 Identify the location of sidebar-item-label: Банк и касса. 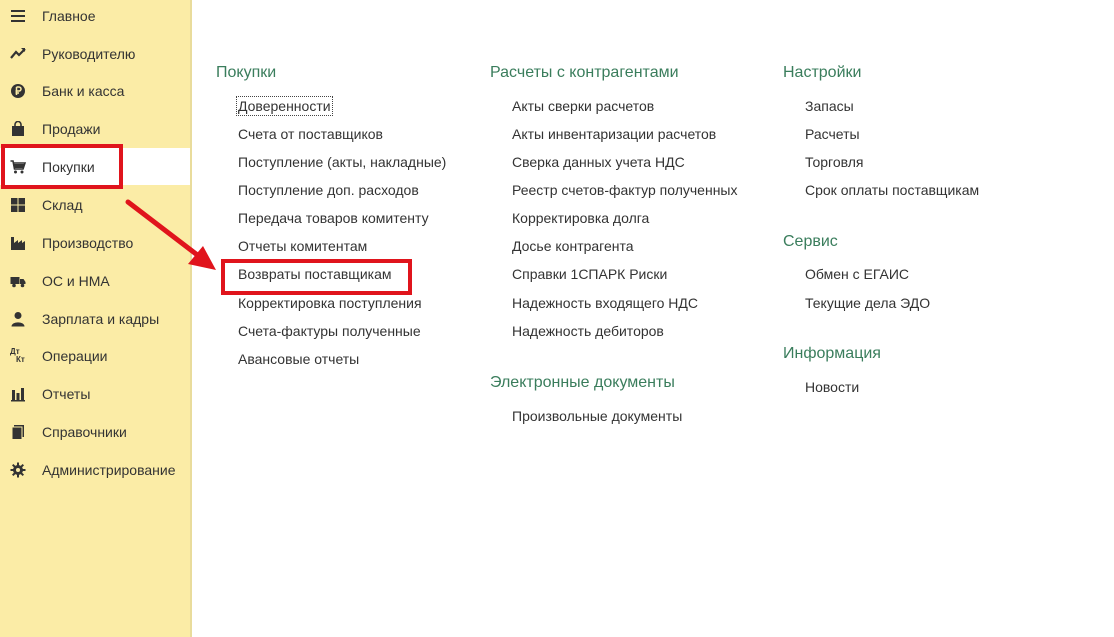
(83, 90).